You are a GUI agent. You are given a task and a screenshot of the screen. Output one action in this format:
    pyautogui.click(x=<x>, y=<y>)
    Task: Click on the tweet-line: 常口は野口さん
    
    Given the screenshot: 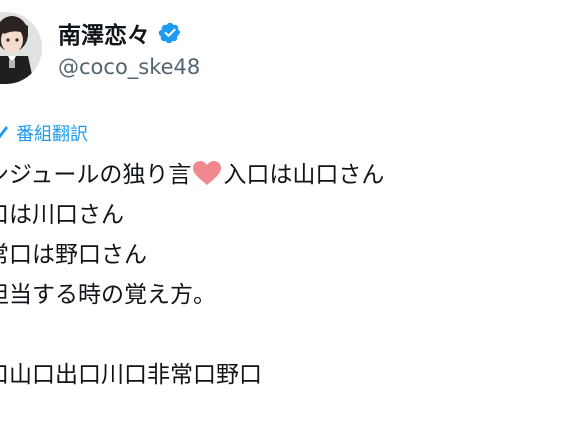 What is the action you would take?
    pyautogui.click(x=73, y=255)
    